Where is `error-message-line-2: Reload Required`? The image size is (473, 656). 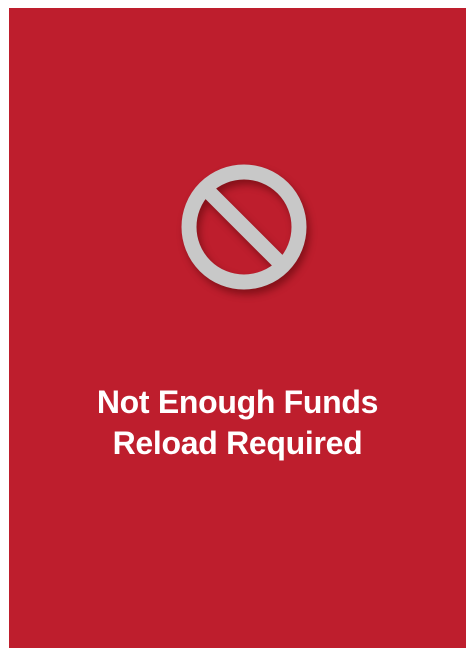 error-message-line-2: Reload Required is located at coordinates (237, 443).